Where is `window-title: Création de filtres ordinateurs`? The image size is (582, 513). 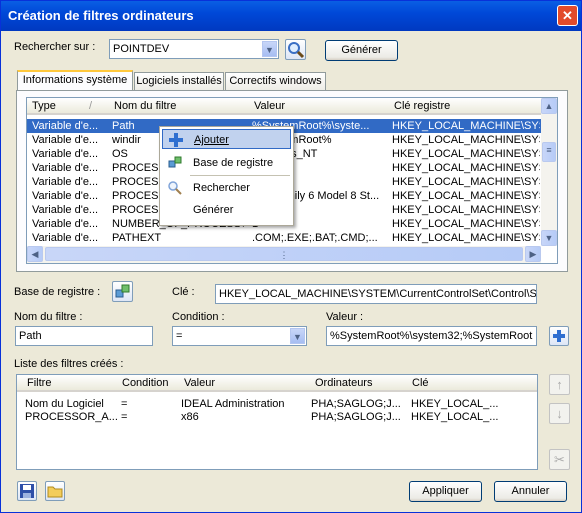
window-title: Création de filtres ordinateurs is located at coordinates (101, 15).